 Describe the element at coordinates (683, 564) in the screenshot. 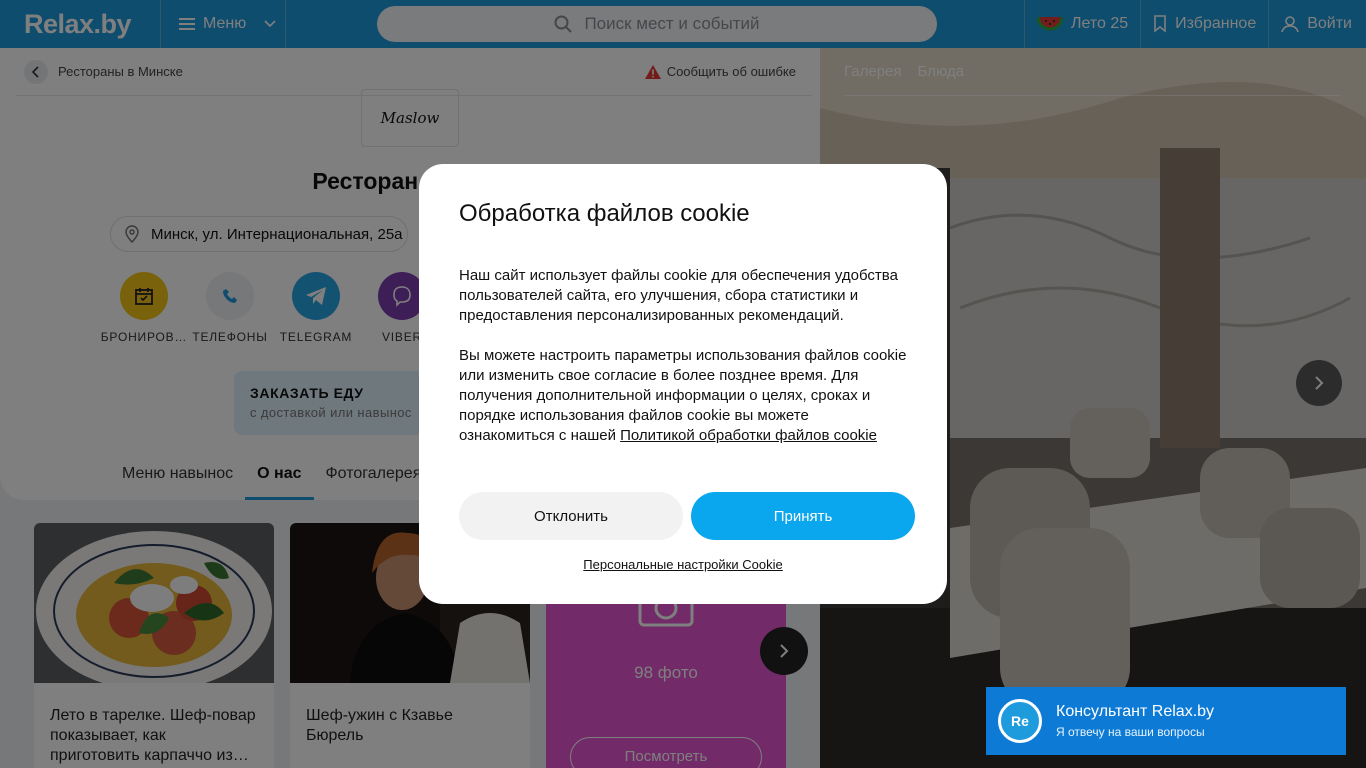

I see `personal-cookie-settings-link: Персональные настройки Cookie` at that location.